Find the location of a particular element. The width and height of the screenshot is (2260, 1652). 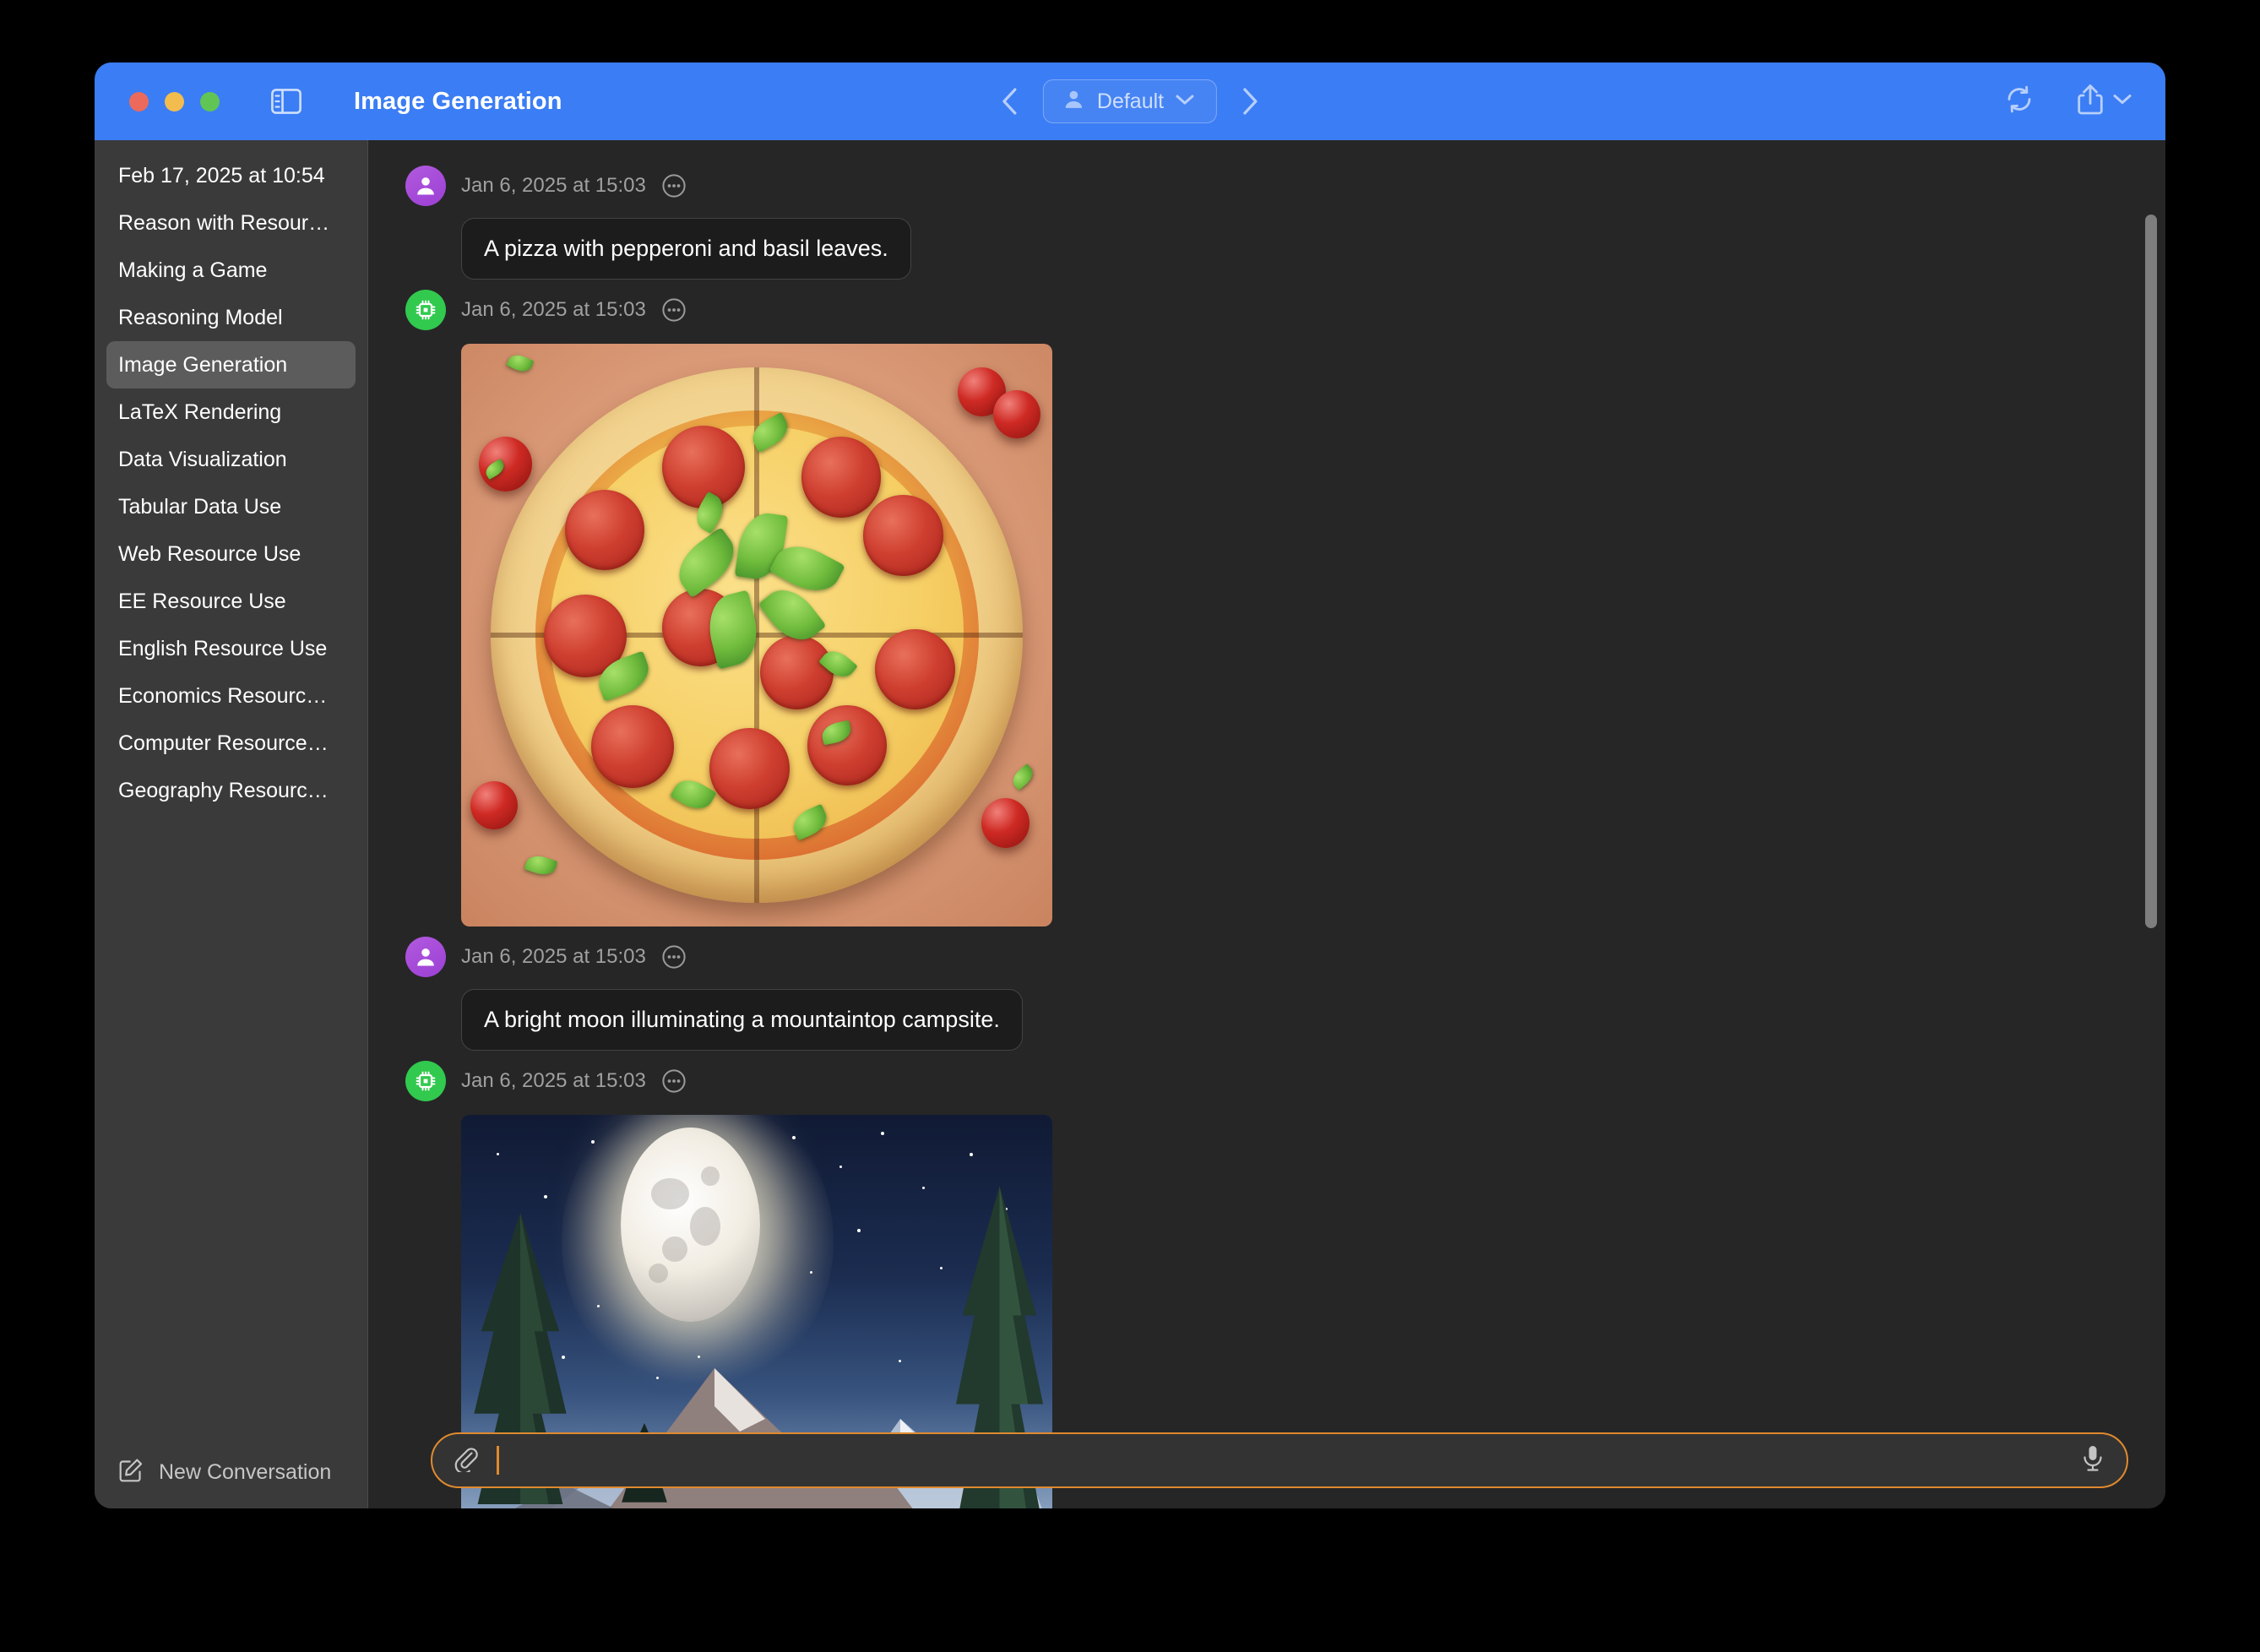

refresh-button is located at coordinates (2019, 102).